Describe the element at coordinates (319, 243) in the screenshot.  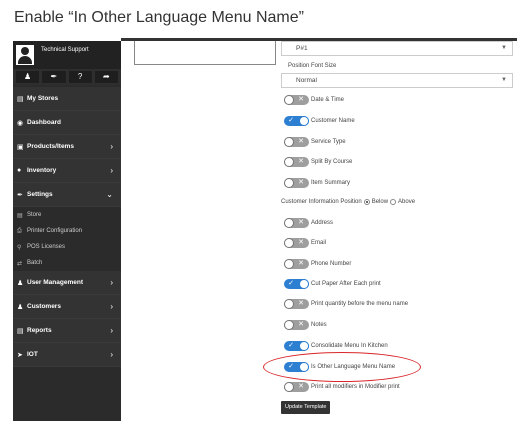
I see `toggle-label: Email` at that location.